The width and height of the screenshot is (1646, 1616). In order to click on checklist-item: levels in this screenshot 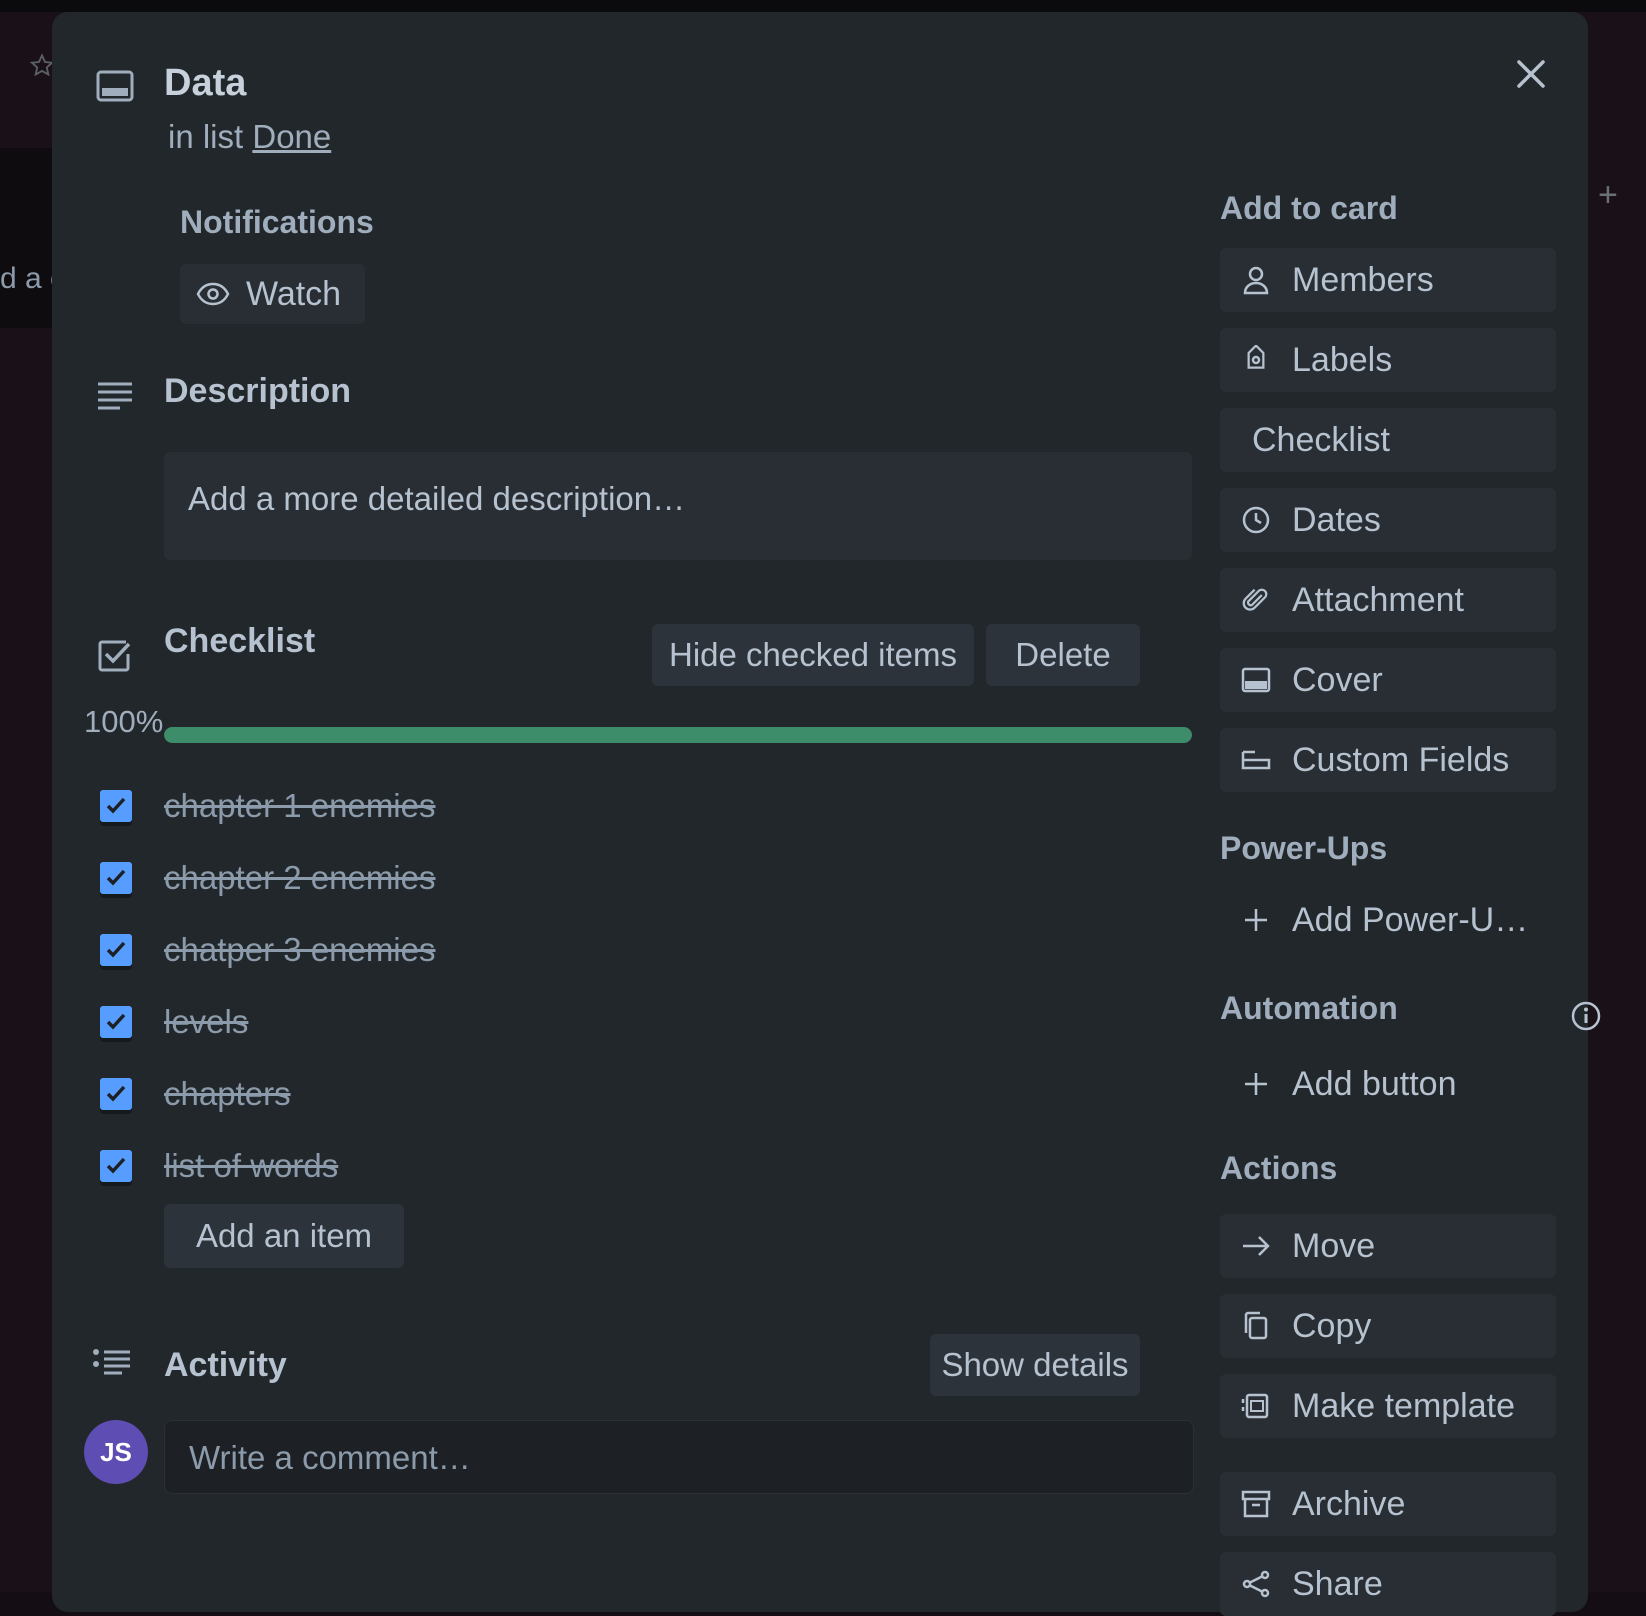, I will do `click(174, 1022)`.